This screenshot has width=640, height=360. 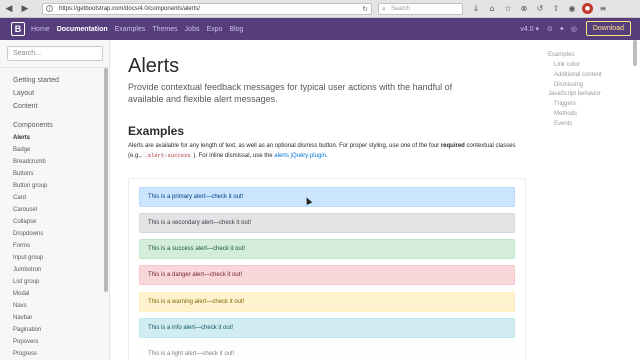 I want to click on share-icon: ⇧, so click(x=556, y=8).